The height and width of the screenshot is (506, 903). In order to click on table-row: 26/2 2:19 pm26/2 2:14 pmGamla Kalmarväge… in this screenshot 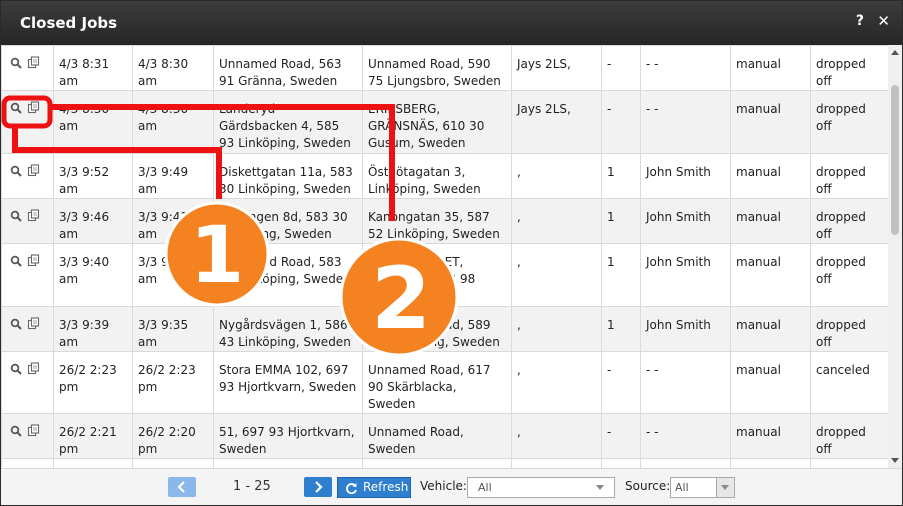, I will do `click(444, 463)`.